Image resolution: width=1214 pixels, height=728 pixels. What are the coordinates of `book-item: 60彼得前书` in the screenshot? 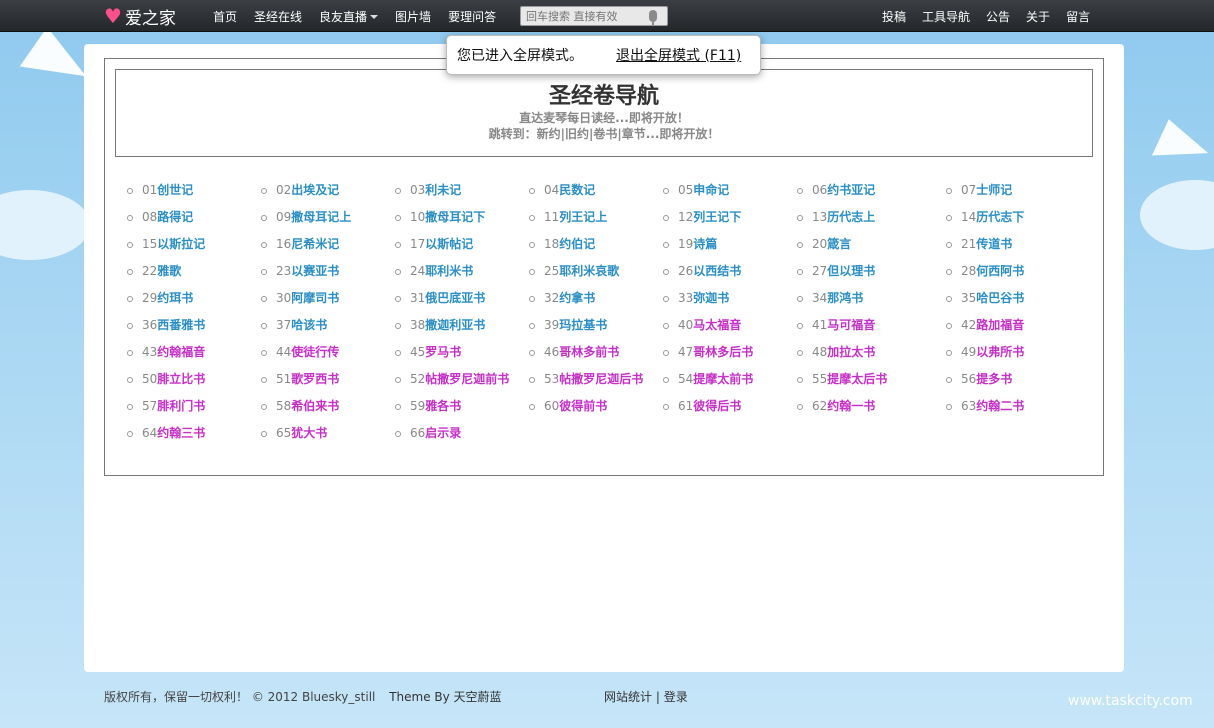 It's located at (596, 406).